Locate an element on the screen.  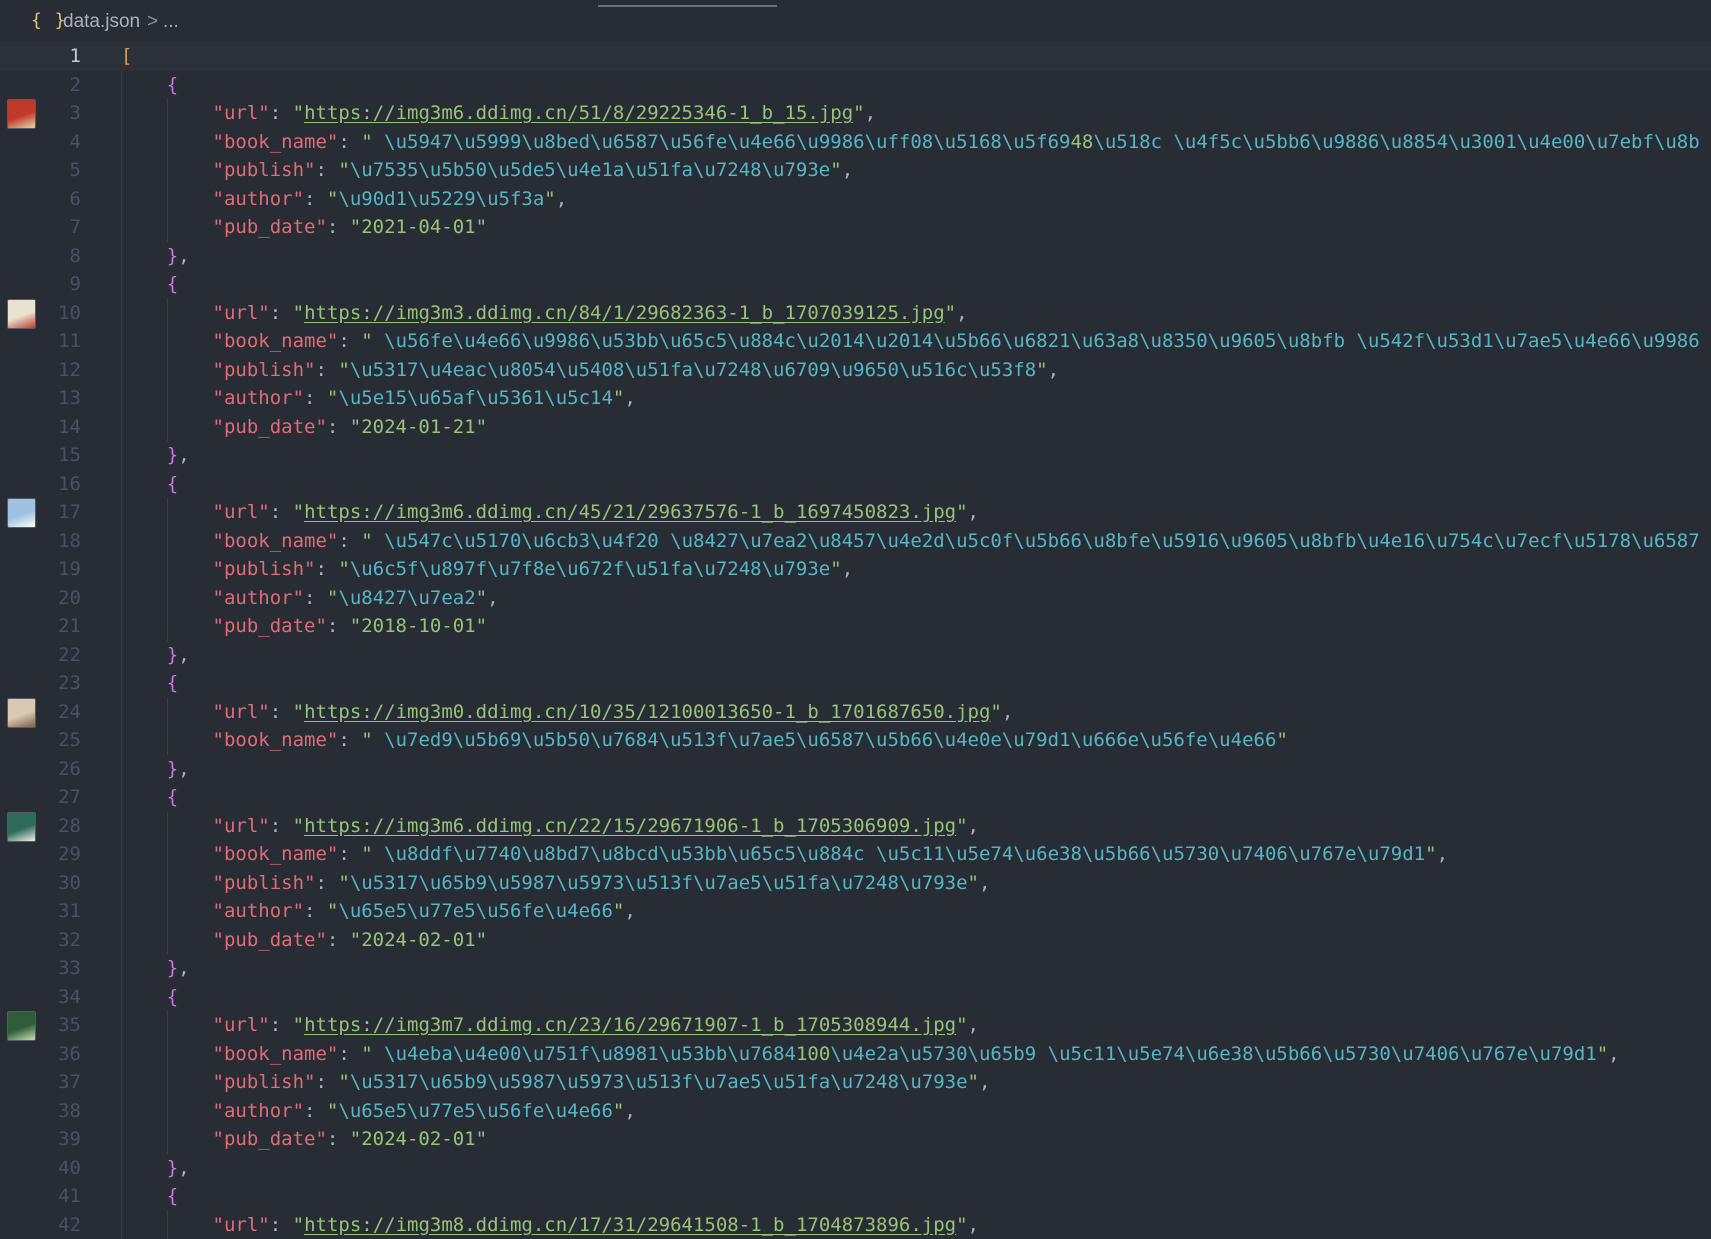
line-number: 33 is located at coordinates (40, 968).